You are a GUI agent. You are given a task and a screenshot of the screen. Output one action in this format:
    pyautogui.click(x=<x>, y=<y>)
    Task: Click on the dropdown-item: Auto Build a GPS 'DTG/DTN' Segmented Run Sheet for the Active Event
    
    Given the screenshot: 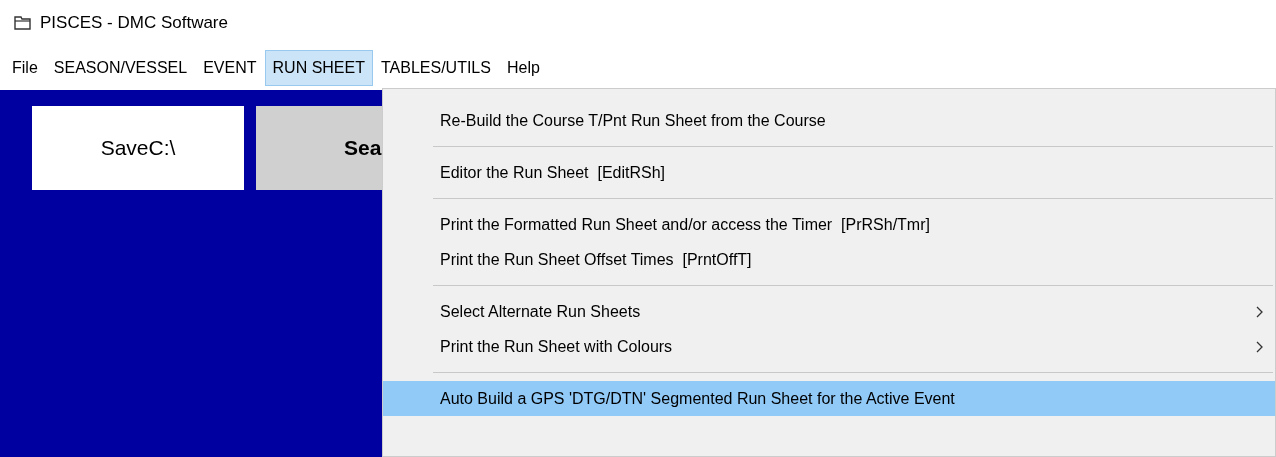 What is the action you would take?
    pyautogui.click(x=829, y=398)
    